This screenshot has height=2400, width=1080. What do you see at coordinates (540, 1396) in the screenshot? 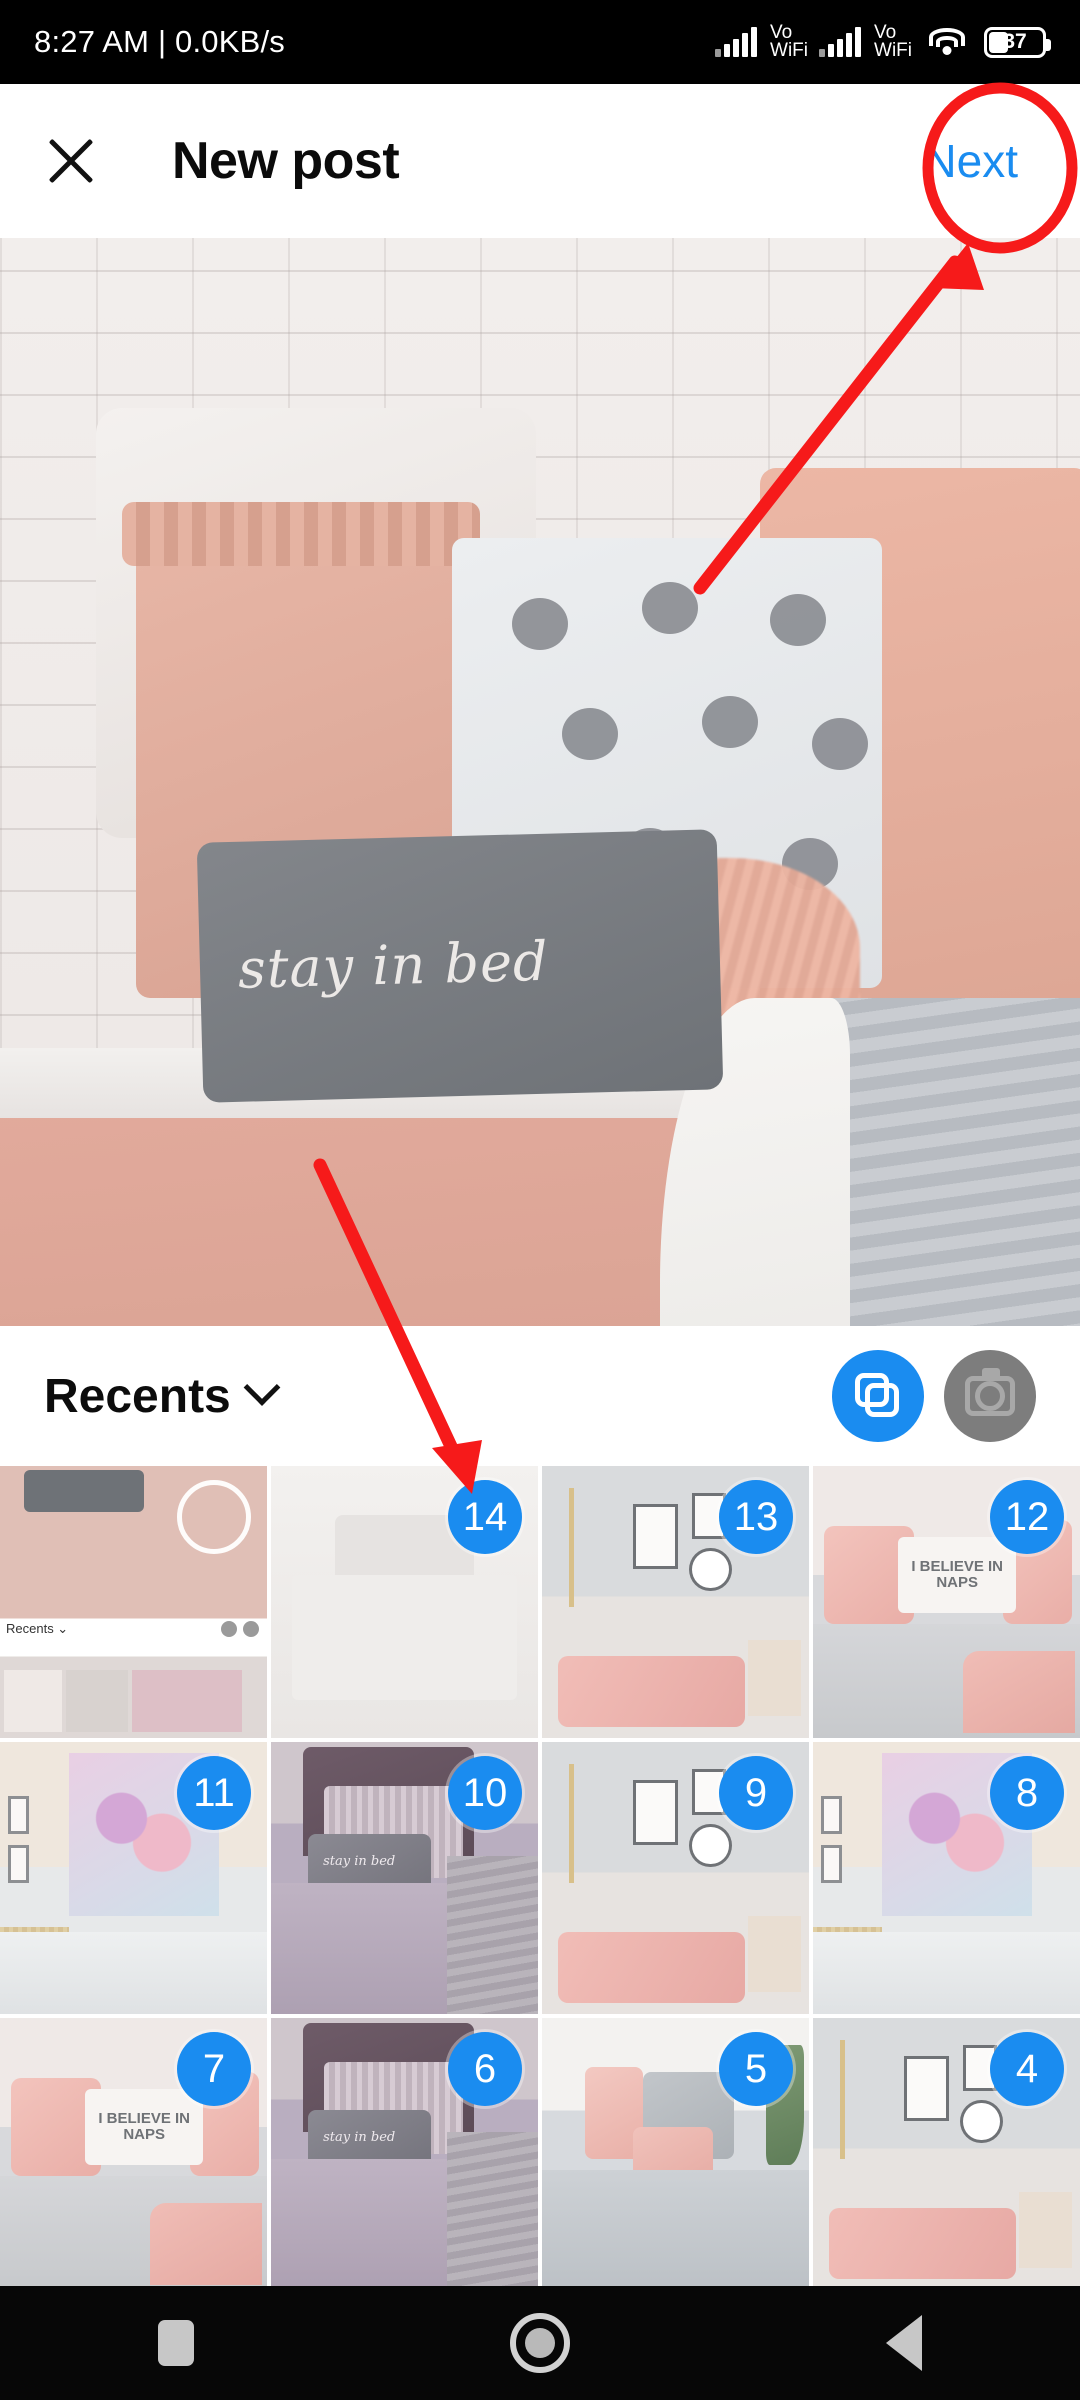
I see `album-bar: Recents` at bounding box center [540, 1396].